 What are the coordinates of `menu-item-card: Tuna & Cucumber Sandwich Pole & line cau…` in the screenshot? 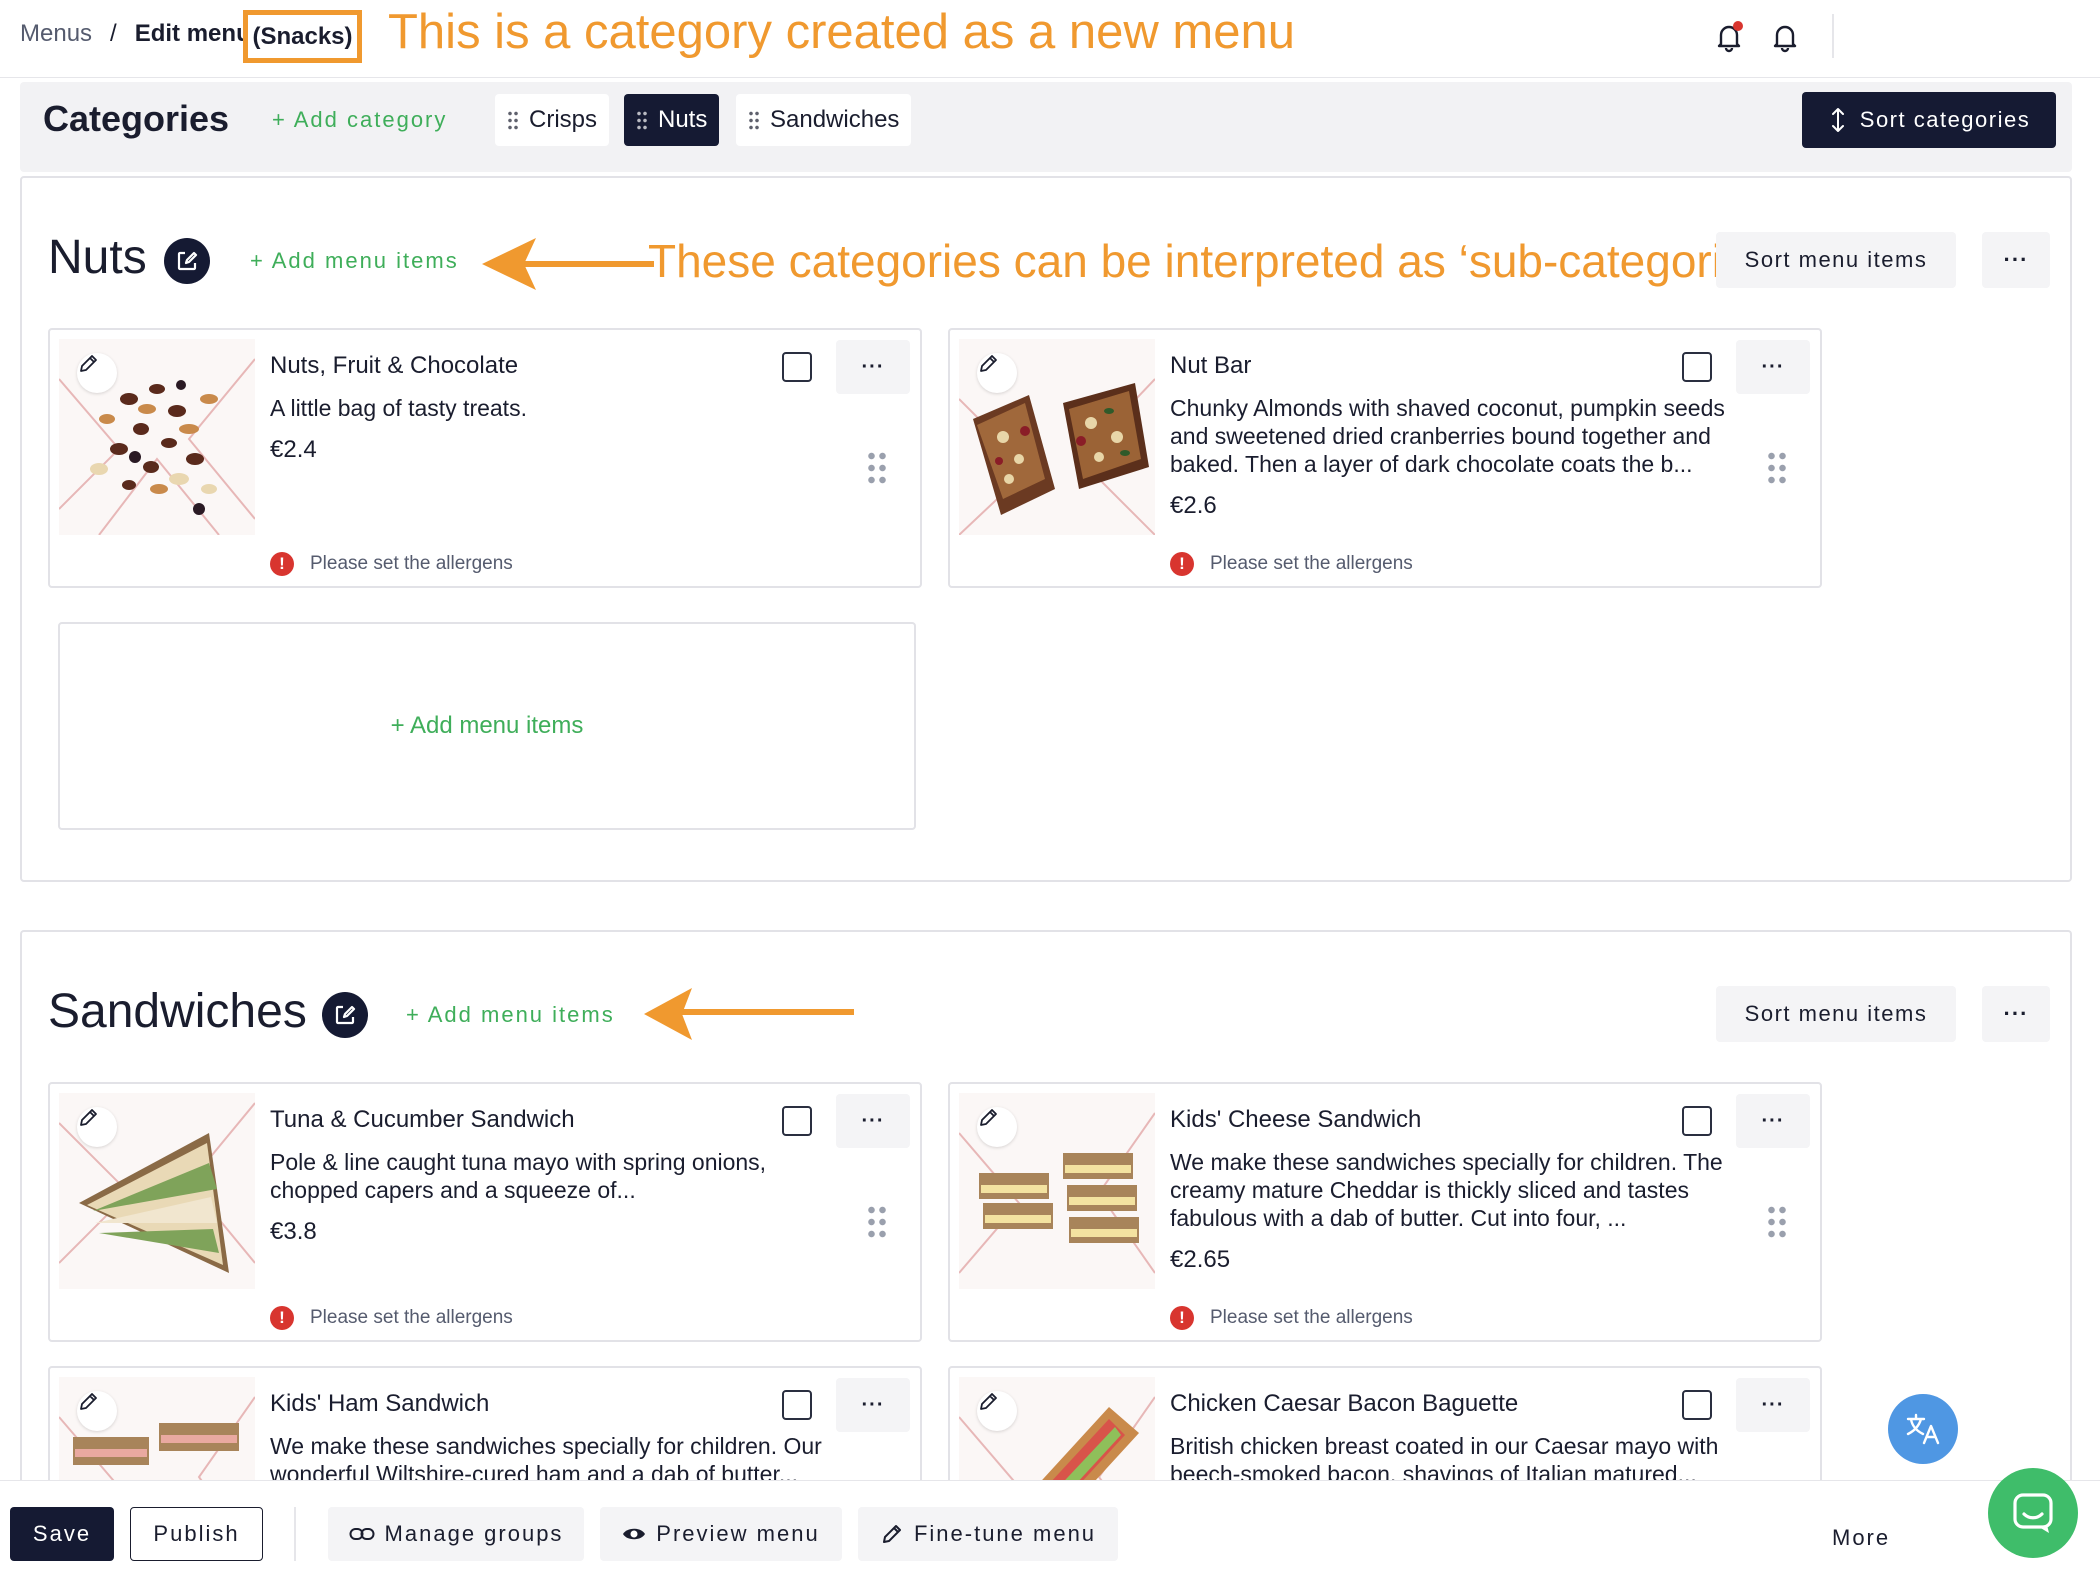 It's located at (485, 1212).